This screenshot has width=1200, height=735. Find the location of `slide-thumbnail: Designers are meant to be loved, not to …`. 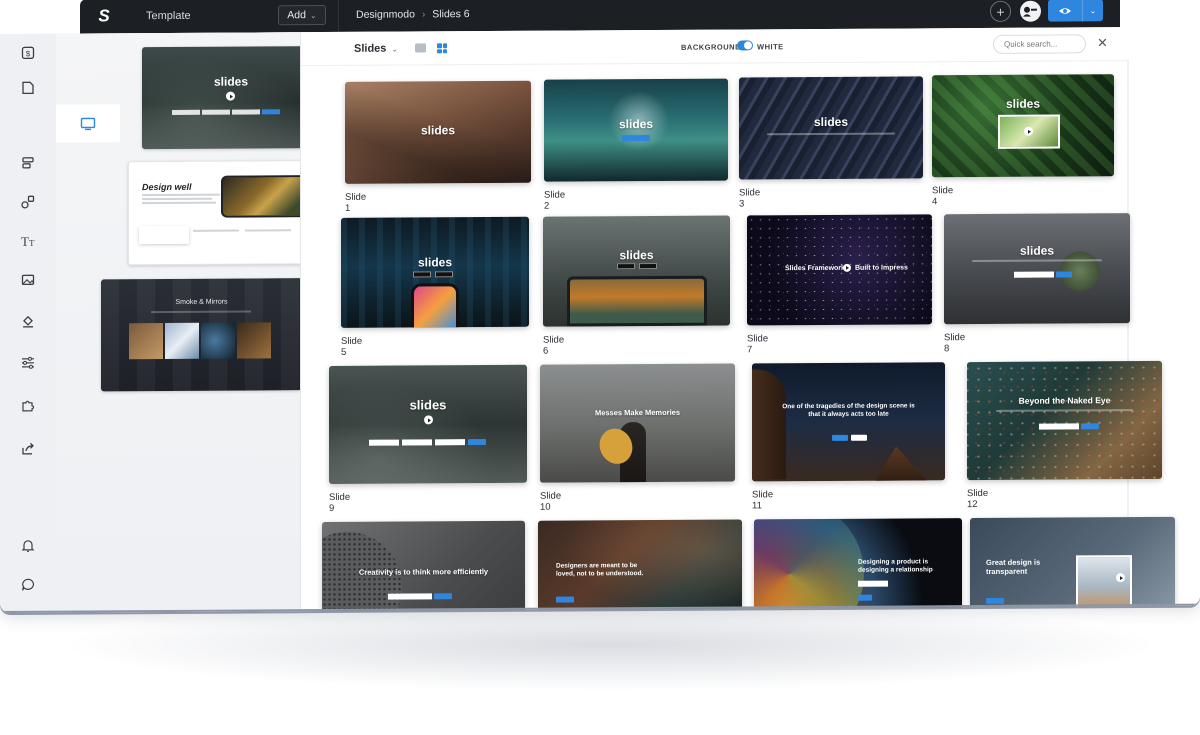

slide-thumbnail: Designers are meant to be loved, not to … is located at coordinates (640, 566).